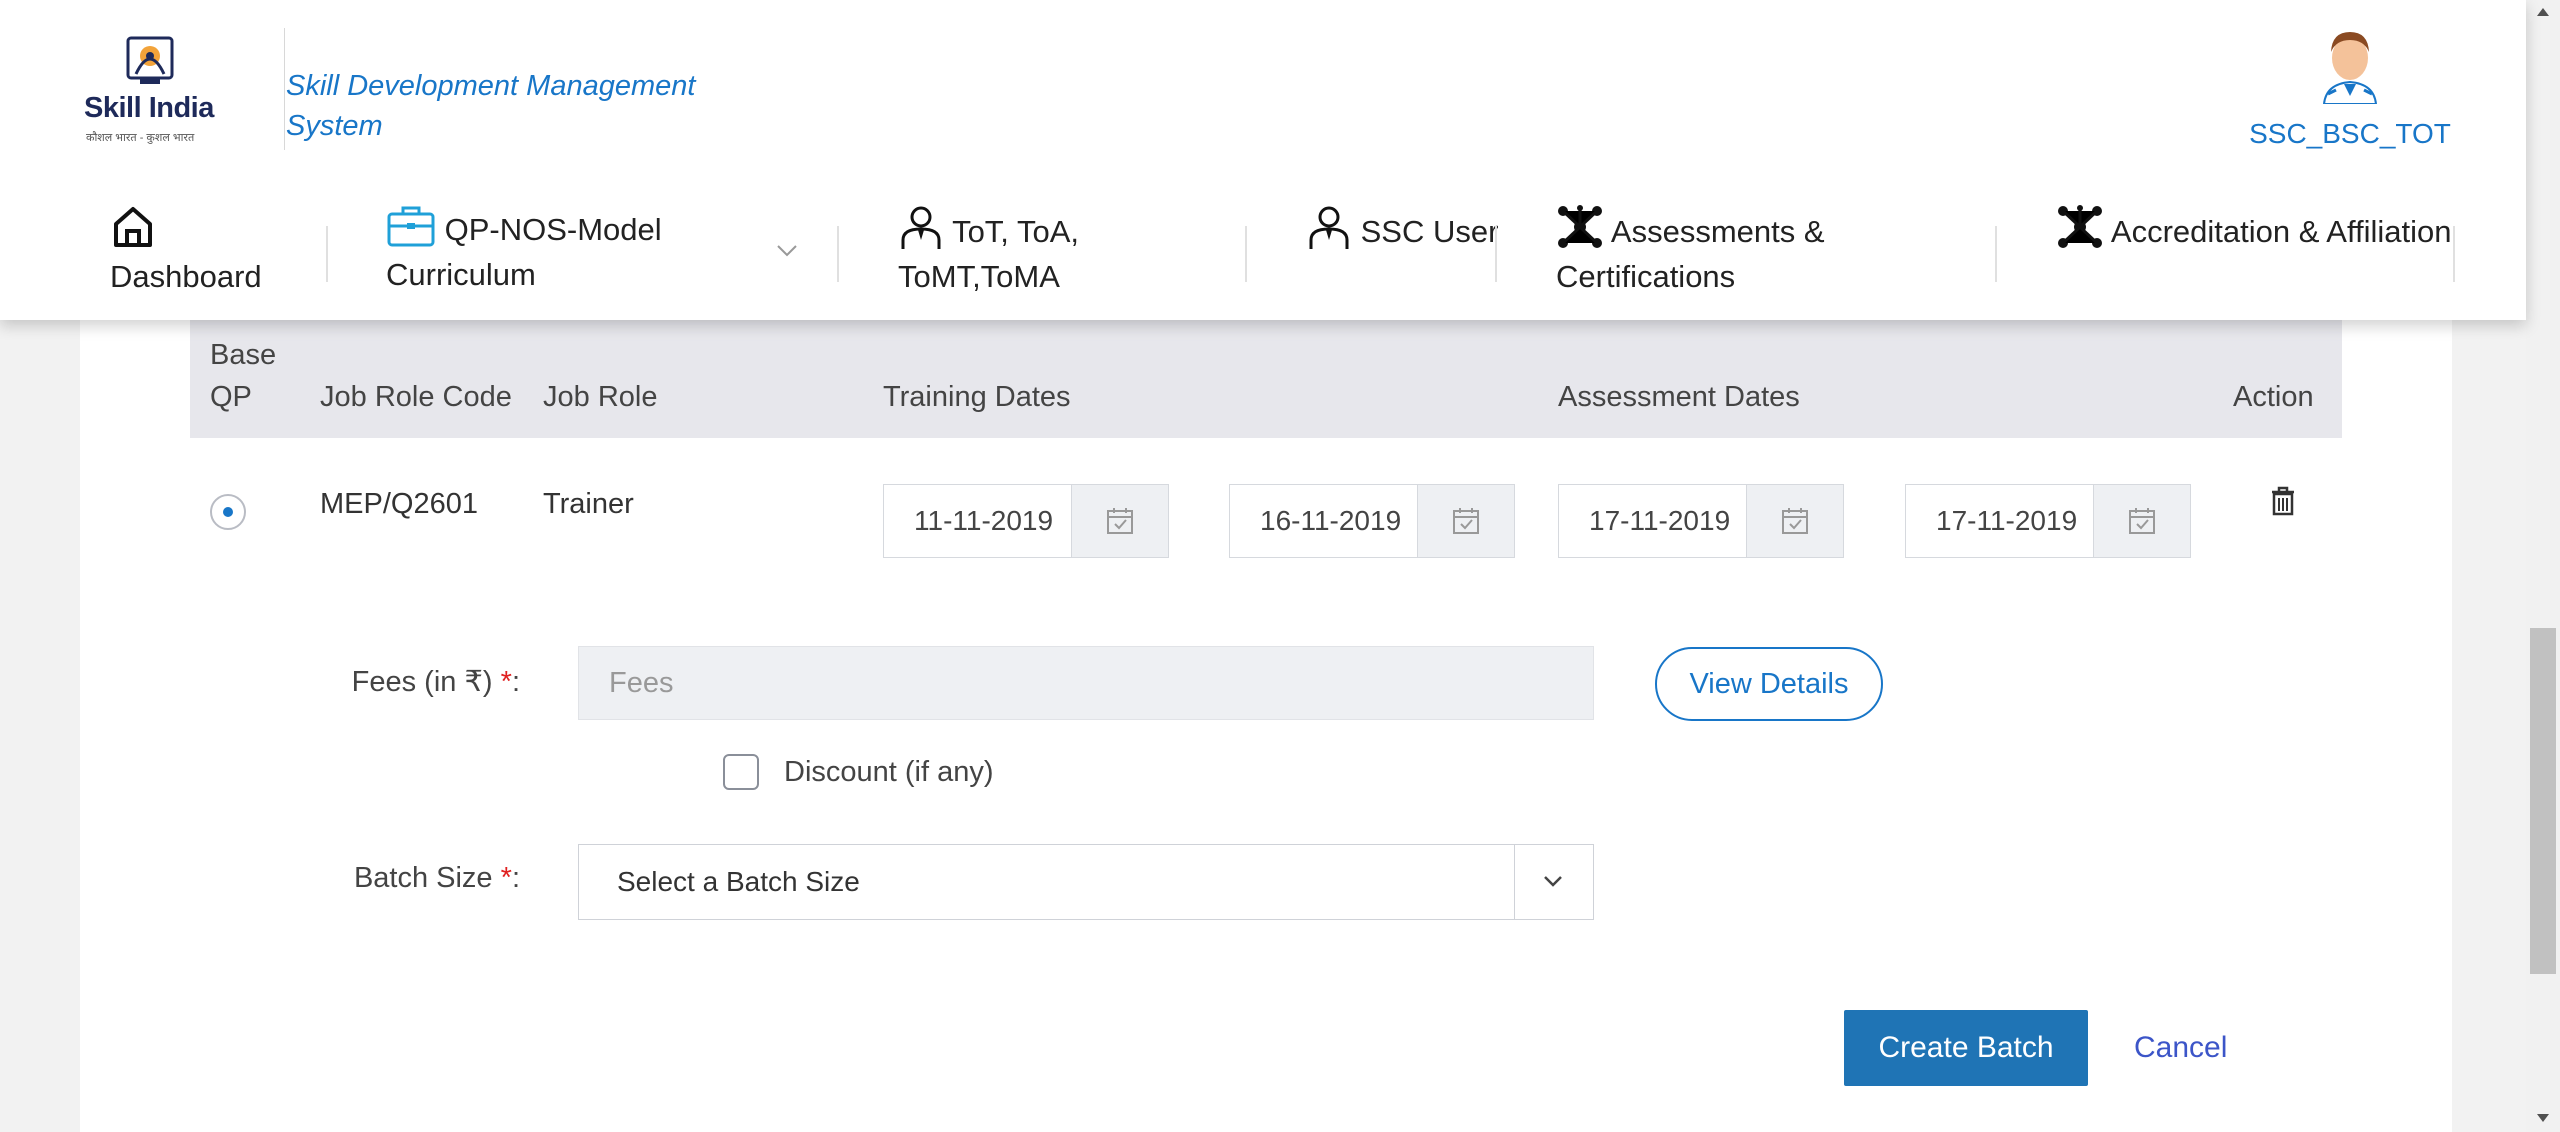 This screenshot has height=1132, width=2560. What do you see at coordinates (2350, 65) in the screenshot?
I see `avatar` at bounding box center [2350, 65].